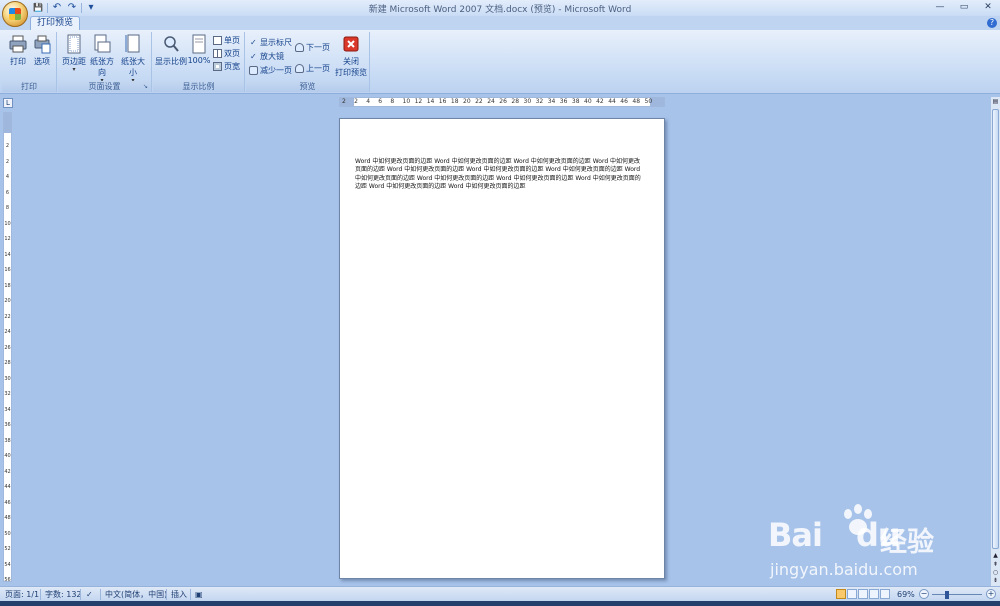 Image resolution: width=1000 pixels, height=606 pixels. Describe the element at coordinates (171, 50) in the screenshot. I see `zoom-button: 显示比例` at that location.